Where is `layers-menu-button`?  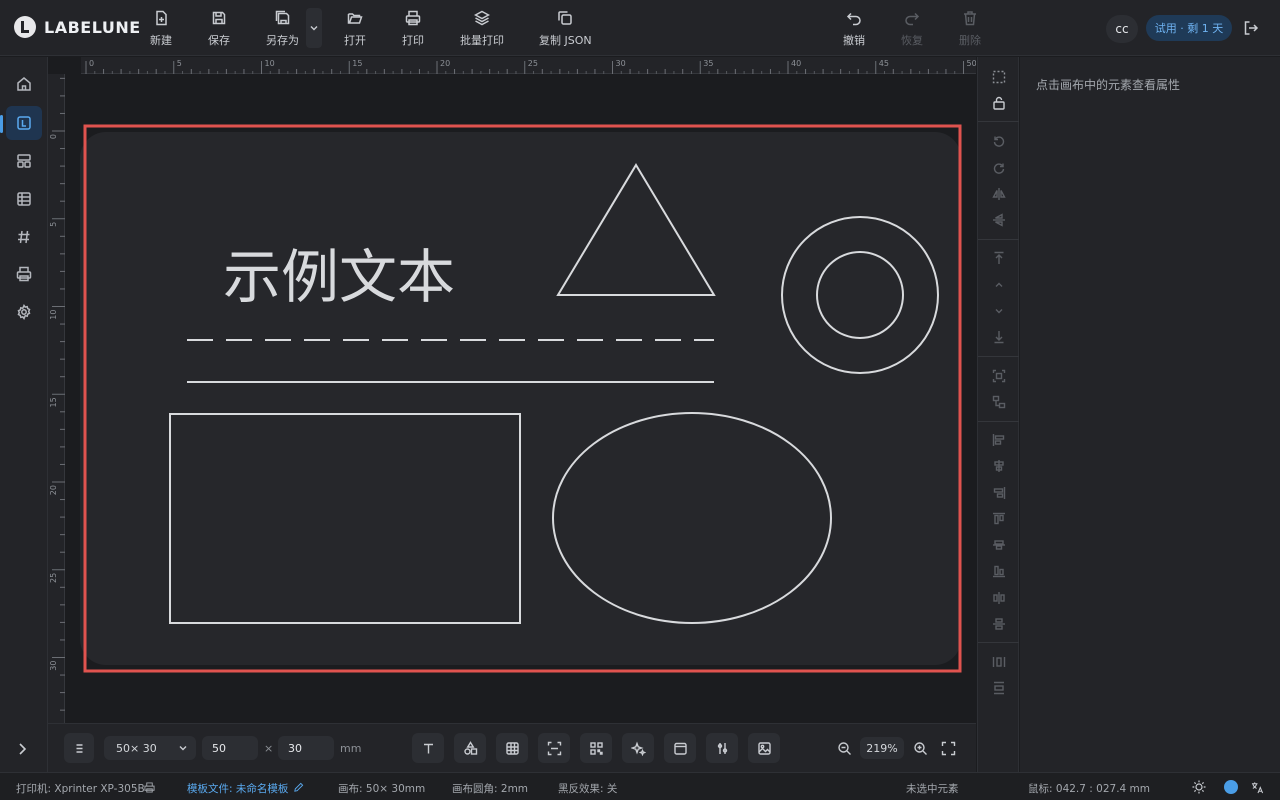
layers-menu-button is located at coordinates (79, 748).